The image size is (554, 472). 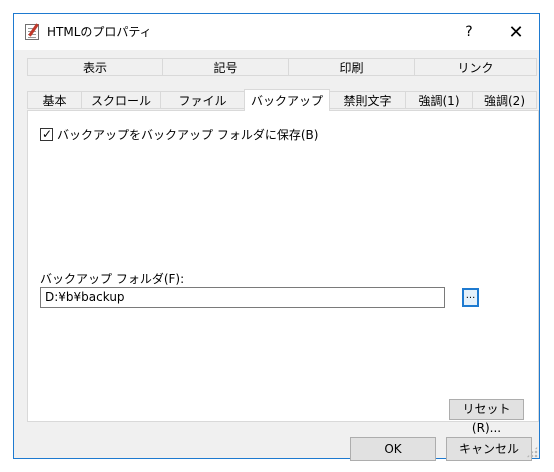 What do you see at coordinates (393, 449) in the screenshot?
I see `ok-button: OK` at bounding box center [393, 449].